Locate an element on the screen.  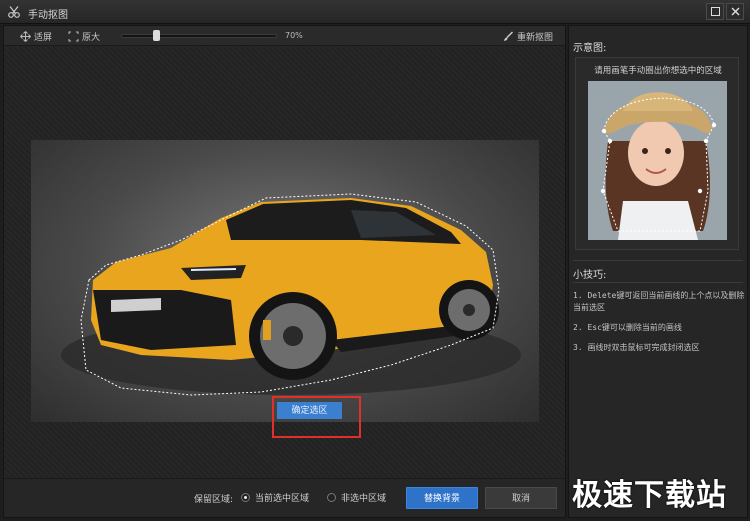
girl-image is located at coordinates (657, 160).